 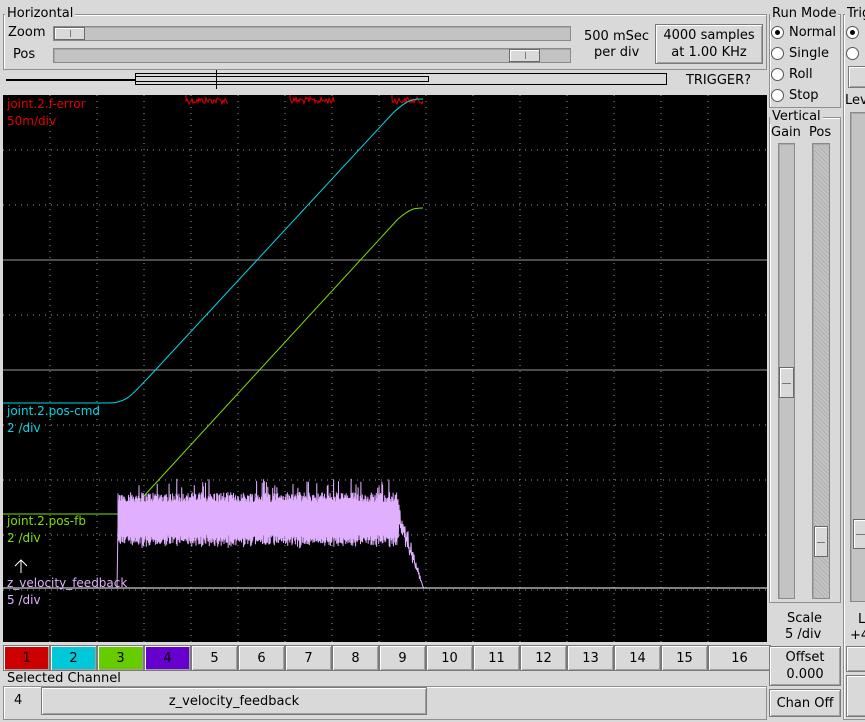 What do you see at coordinates (46, 521) in the screenshot?
I see `trace-name-pos-fb: joint.2.pos-fb` at bounding box center [46, 521].